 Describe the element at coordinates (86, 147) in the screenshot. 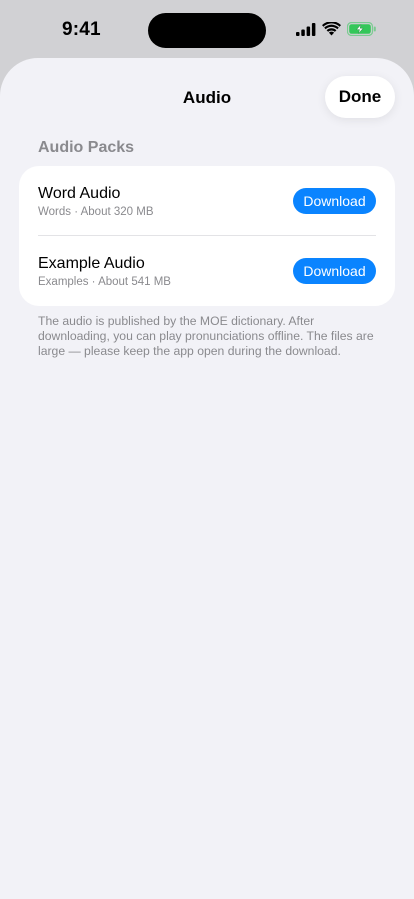

I see `section-header-audio-packs: Audio Packs` at that location.